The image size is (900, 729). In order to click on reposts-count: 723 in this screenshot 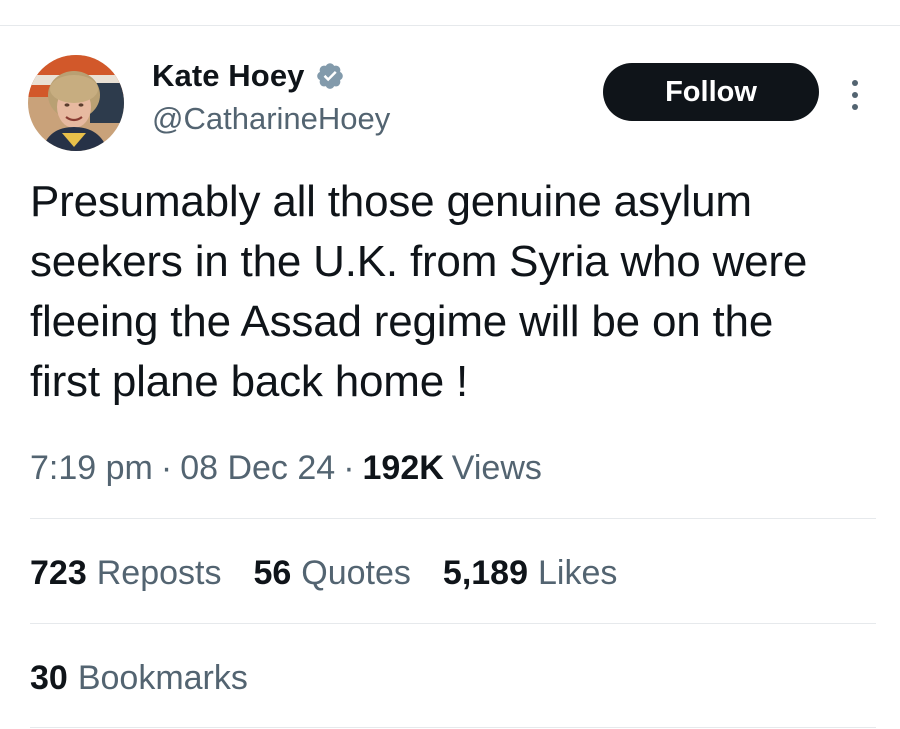, I will do `click(58, 572)`.